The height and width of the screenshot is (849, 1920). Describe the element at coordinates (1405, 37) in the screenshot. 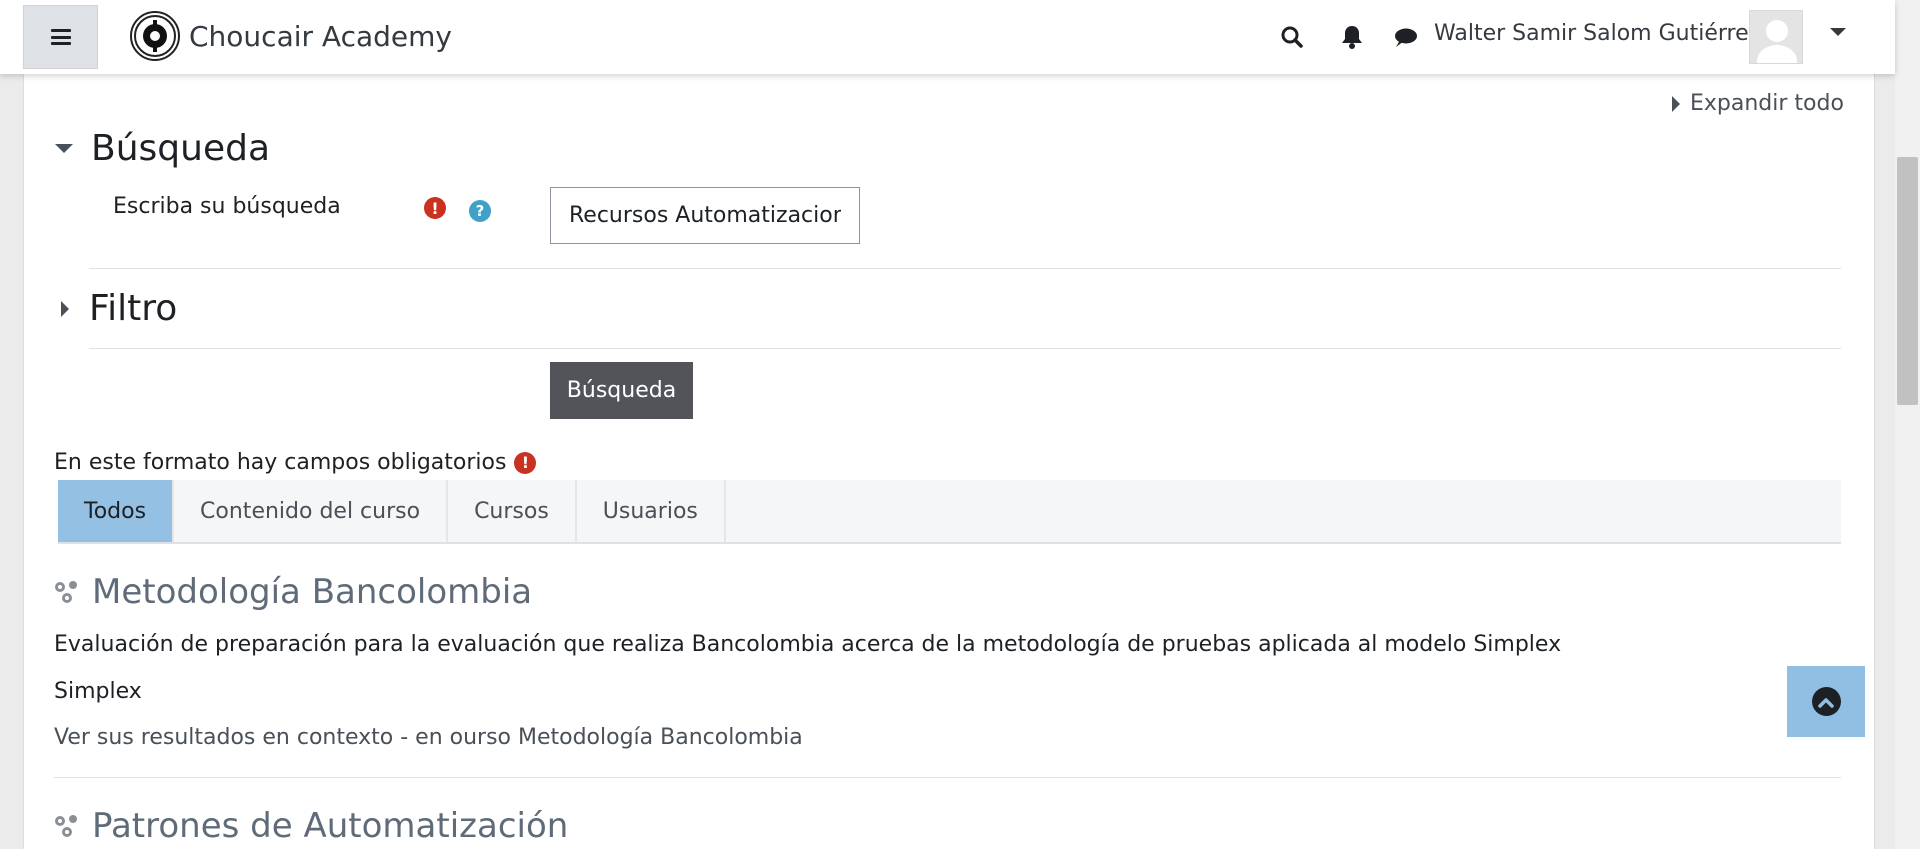

I see `chat-icon` at that location.